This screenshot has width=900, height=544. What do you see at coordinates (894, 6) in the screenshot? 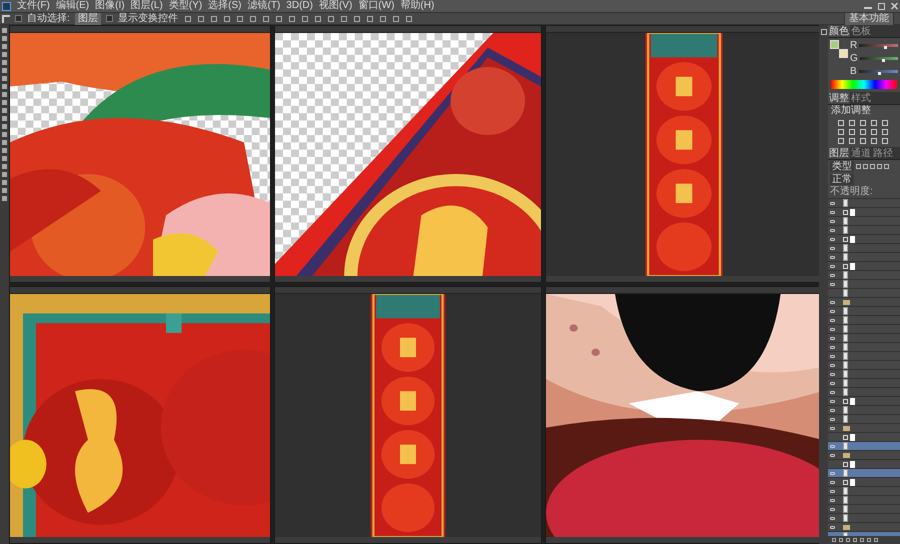
I see `close-button` at bounding box center [894, 6].